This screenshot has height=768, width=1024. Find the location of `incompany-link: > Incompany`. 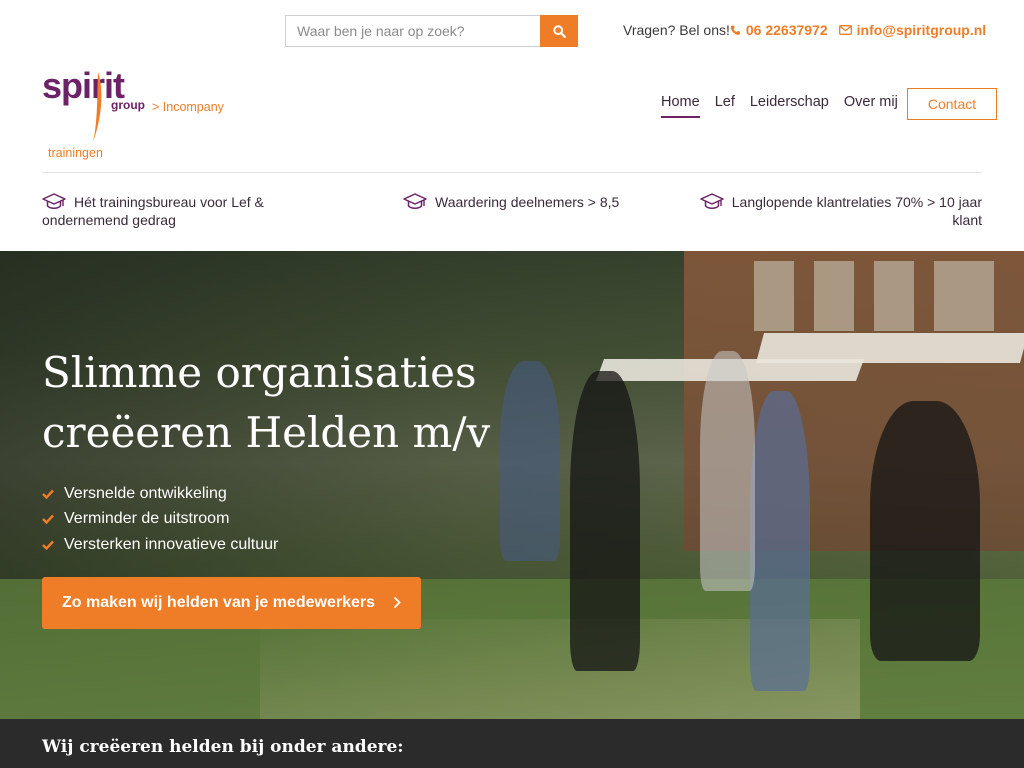

incompany-link: > Incompany is located at coordinates (188, 107).